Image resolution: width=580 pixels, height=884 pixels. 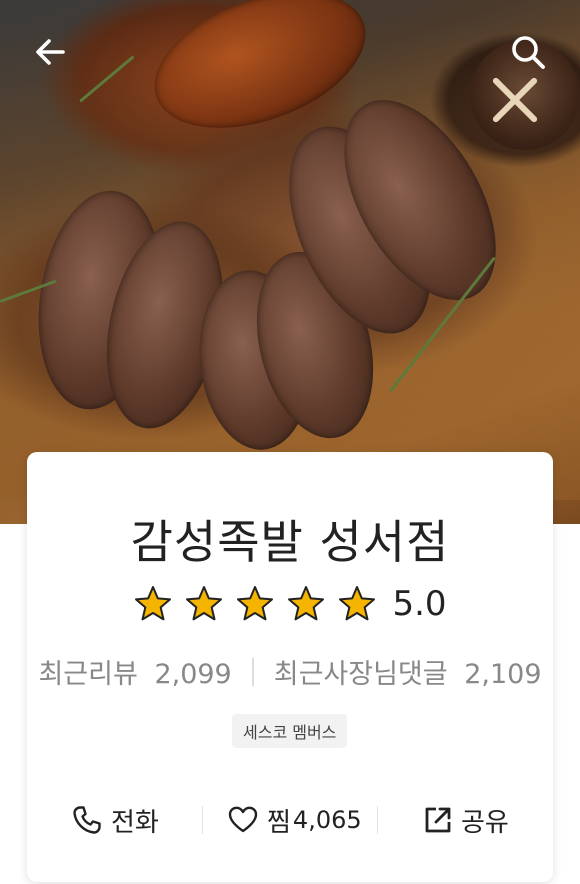 What do you see at coordinates (87, 820) in the screenshot?
I see `phone-icon` at bounding box center [87, 820].